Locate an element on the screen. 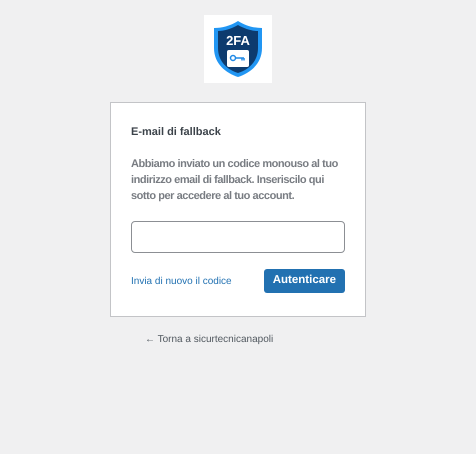 Image resolution: width=476 pixels, height=454 pixels. resend-code-link: Invia di nuovo il codice is located at coordinates (181, 281).